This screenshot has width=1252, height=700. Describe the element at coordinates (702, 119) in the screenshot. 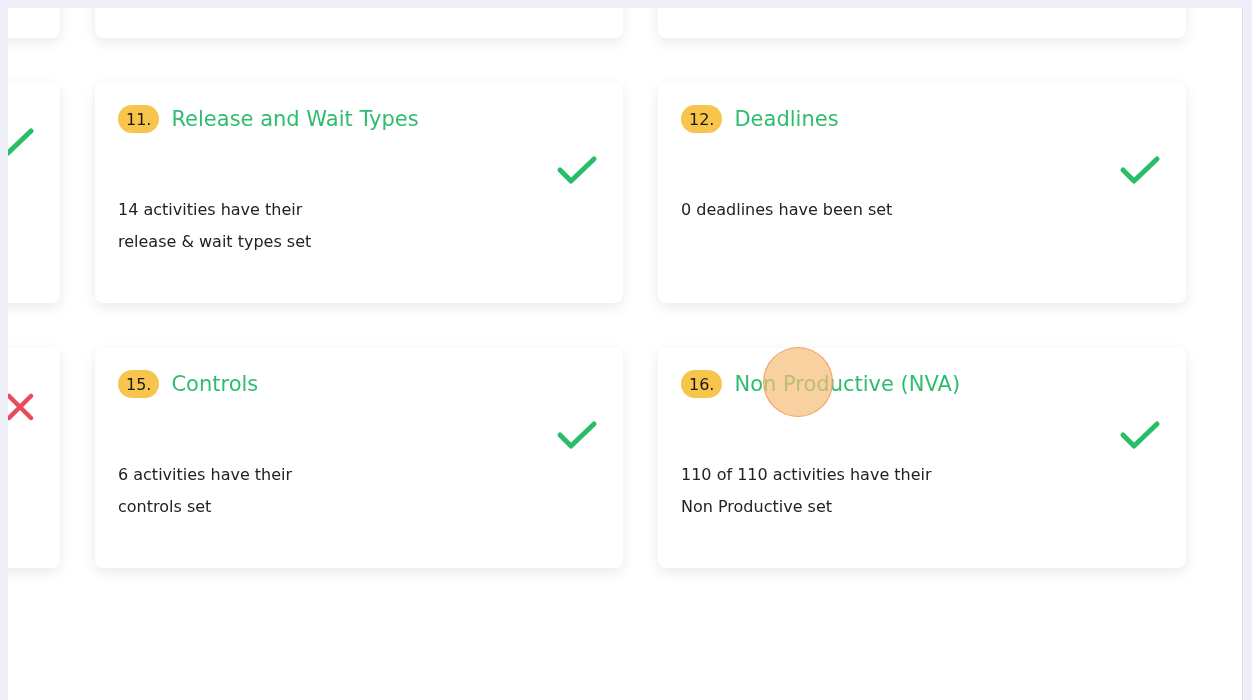

I see `step-number: 12.` at that location.